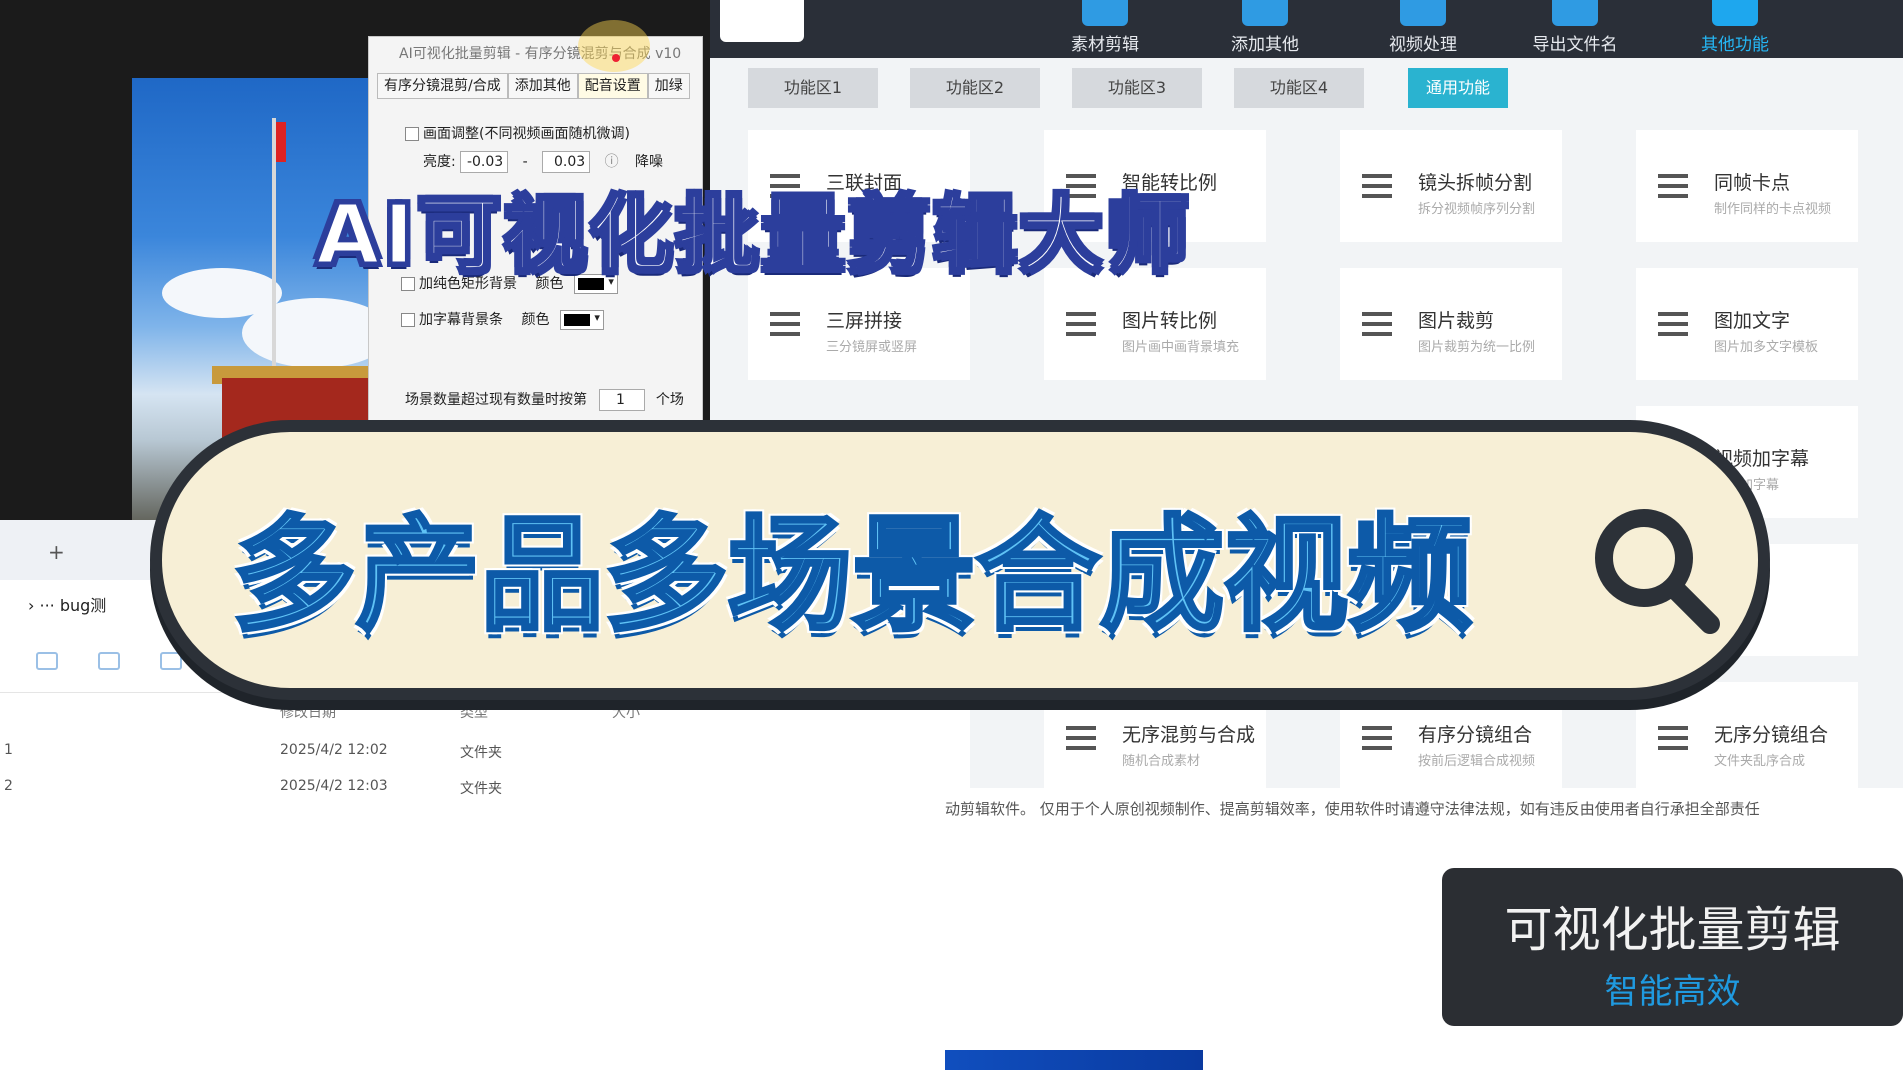 This screenshot has width=1903, height=1070. I want to click on tab-area-1: 功能区1, so click(813, 88).